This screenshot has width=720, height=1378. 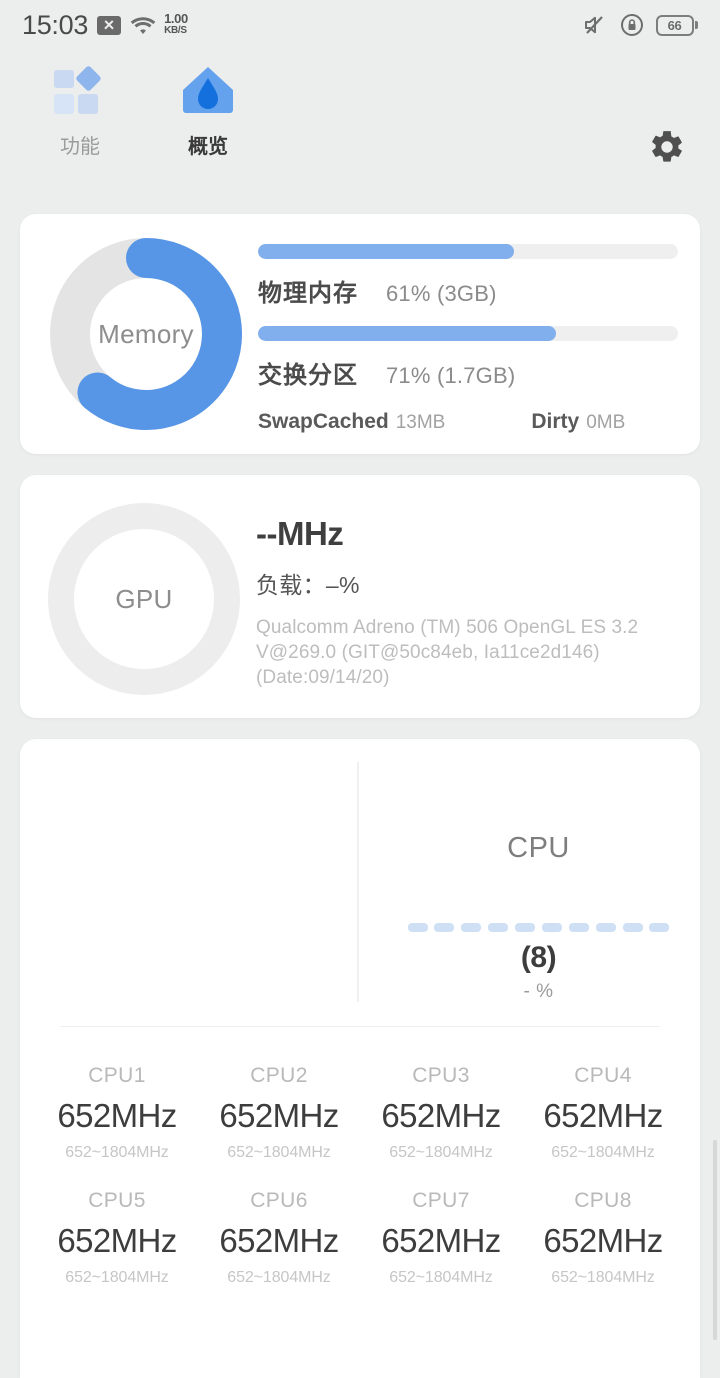 What do you see at coordinates (208, 147) in the screenshot?
I see `tab-overview-label: 概览` at bounding box center [208, 147].